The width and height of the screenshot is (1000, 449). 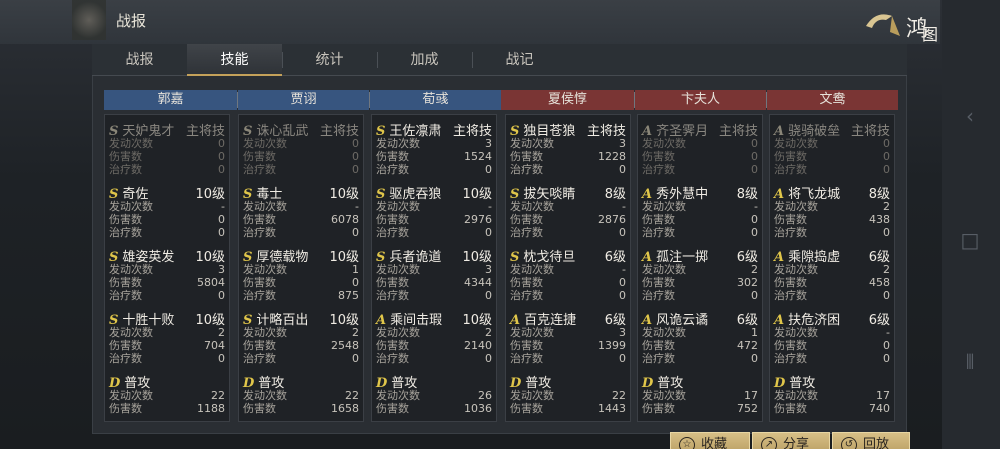 I want to click on recent-apps-icon: ⦀, so click(x=970, y=362).